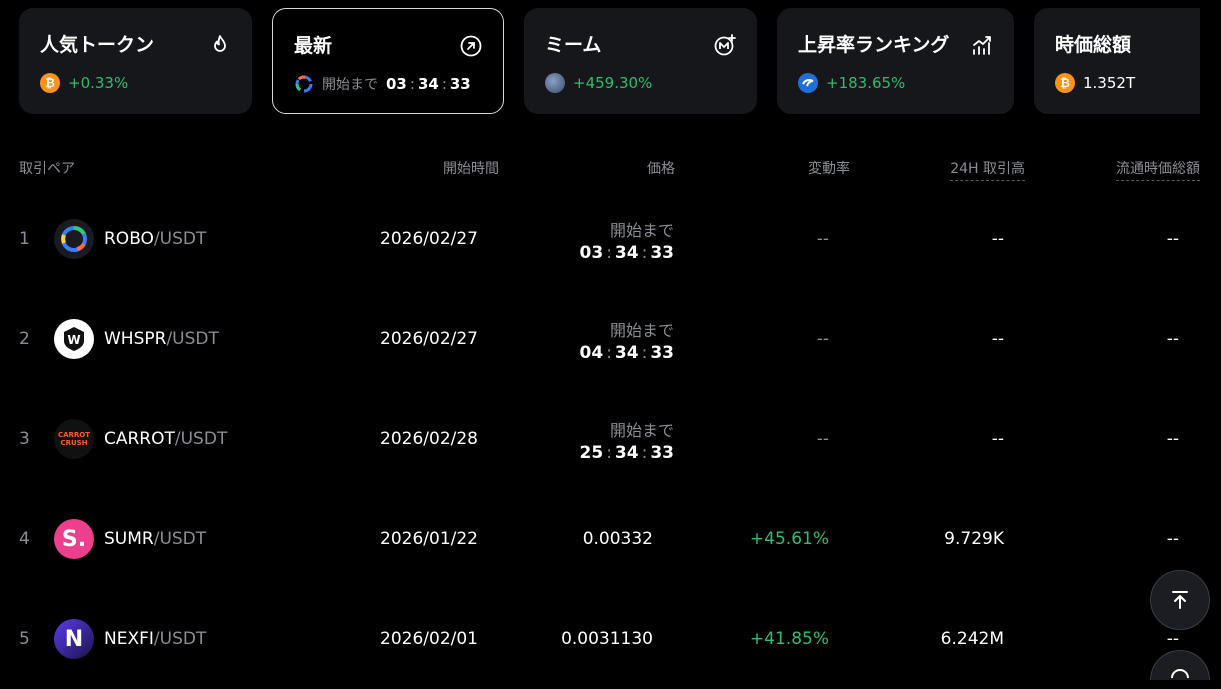 The width and height of the screenshot is (1221, 689). I want to click on nexfi-token-icon: N, so click(74, 639).